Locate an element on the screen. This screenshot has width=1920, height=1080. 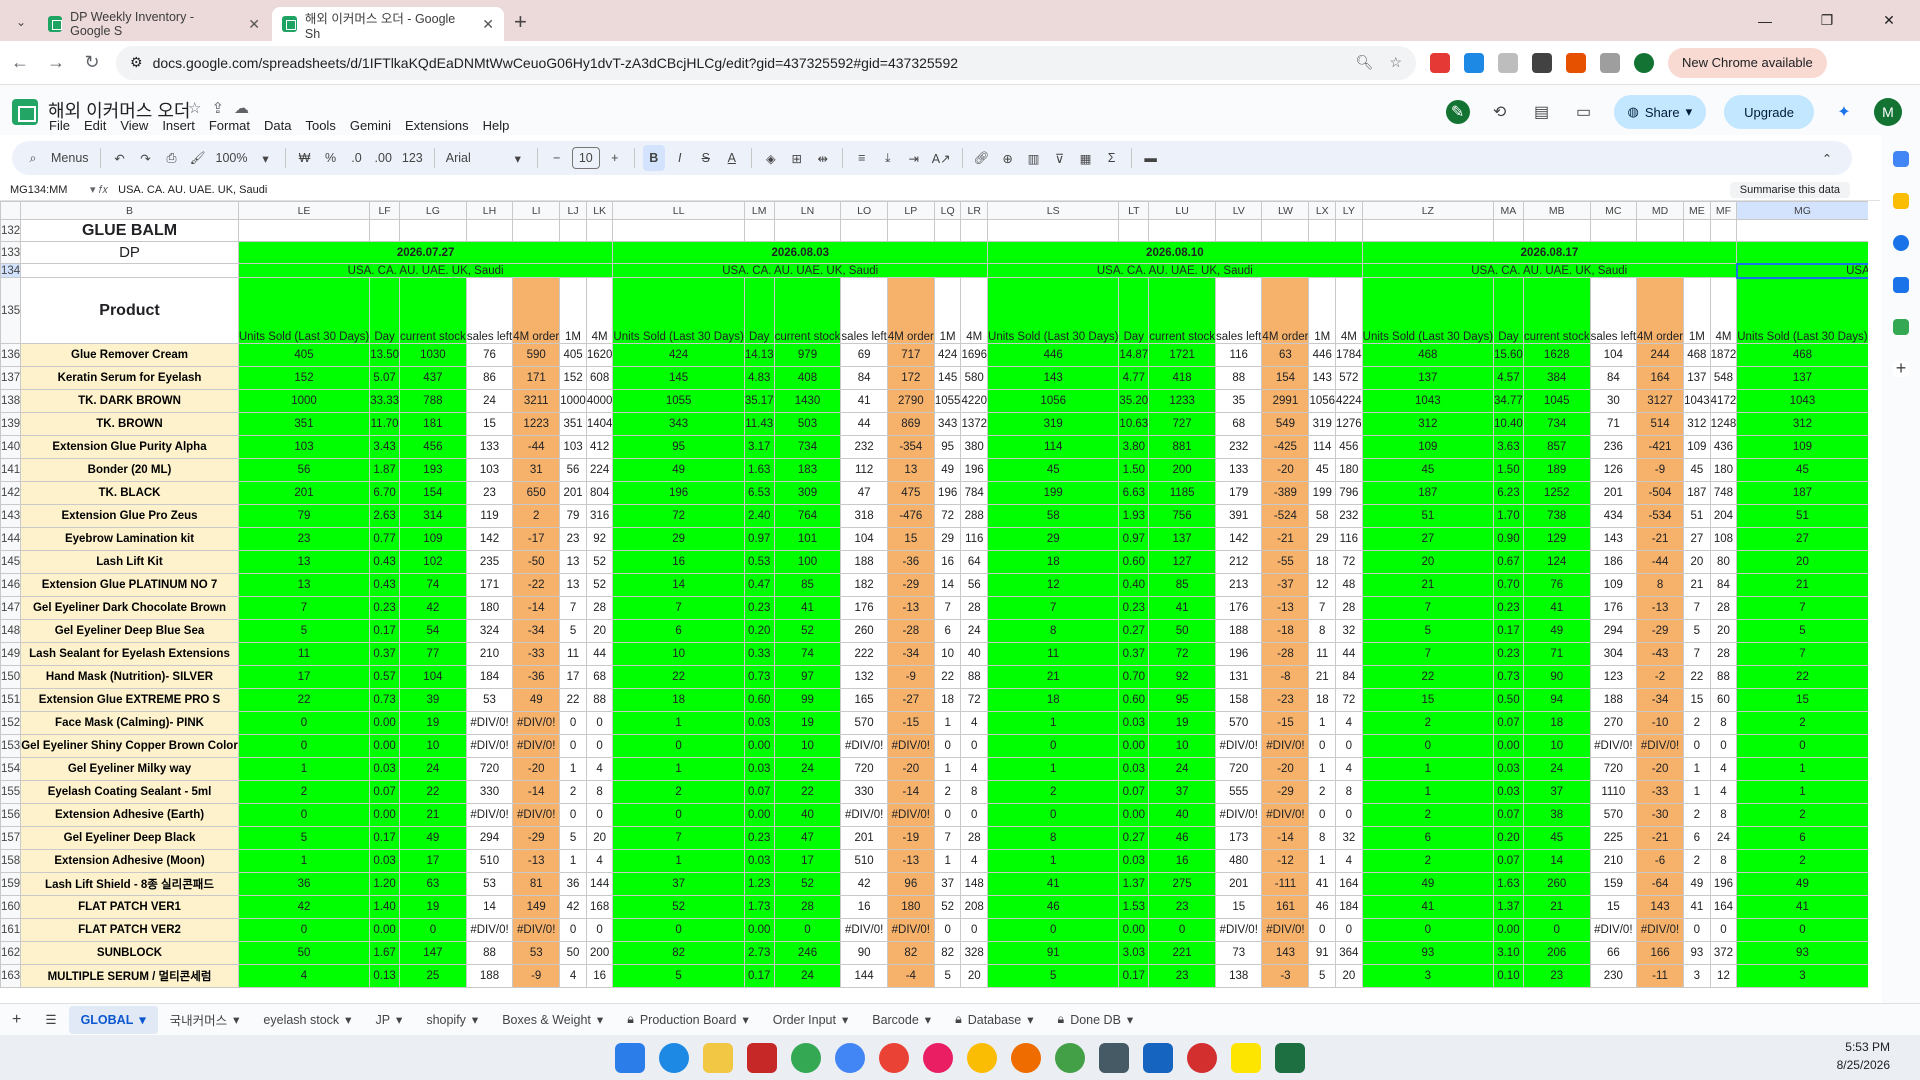
new-tab-button: + is located at coordinates (520, 22).